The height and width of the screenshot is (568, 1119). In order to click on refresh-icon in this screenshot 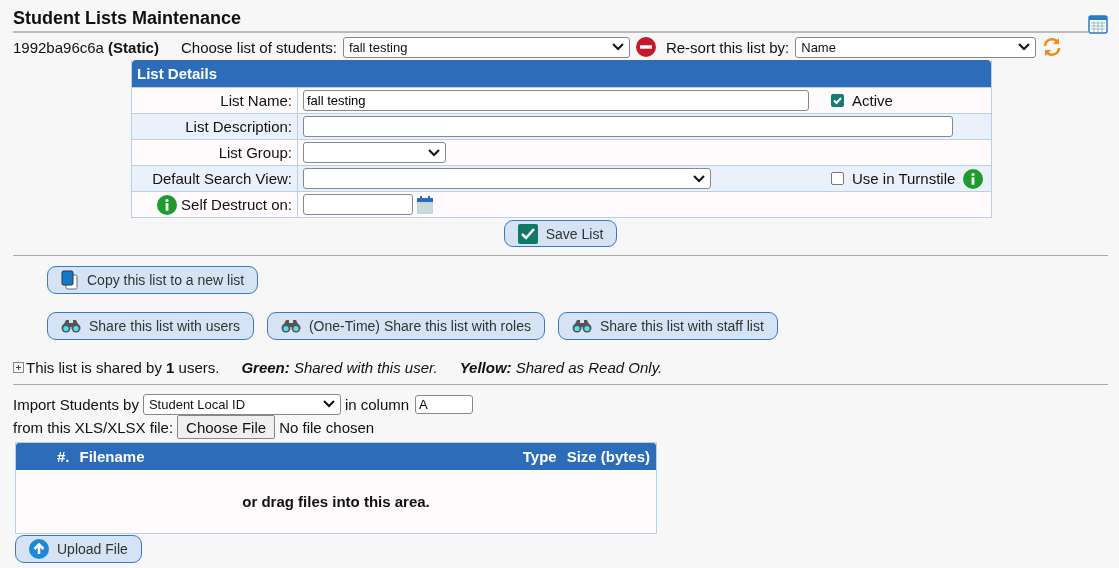, I will do `click(1052, 47)`.